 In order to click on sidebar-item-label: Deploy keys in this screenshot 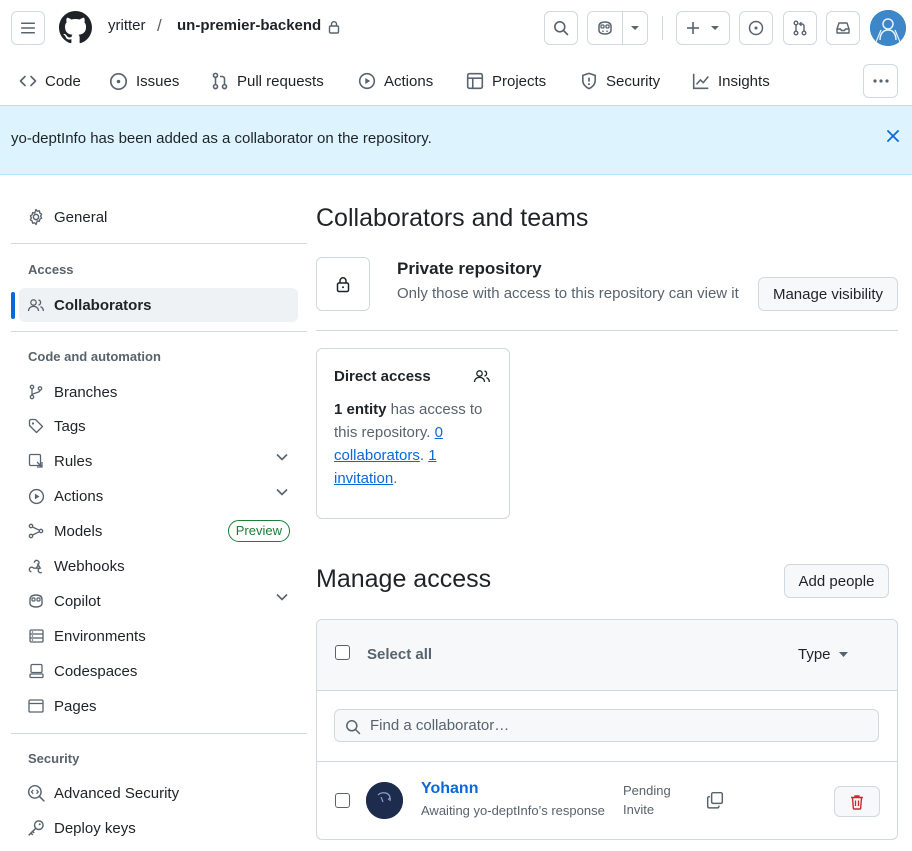, I will do `click(95, 828)`.